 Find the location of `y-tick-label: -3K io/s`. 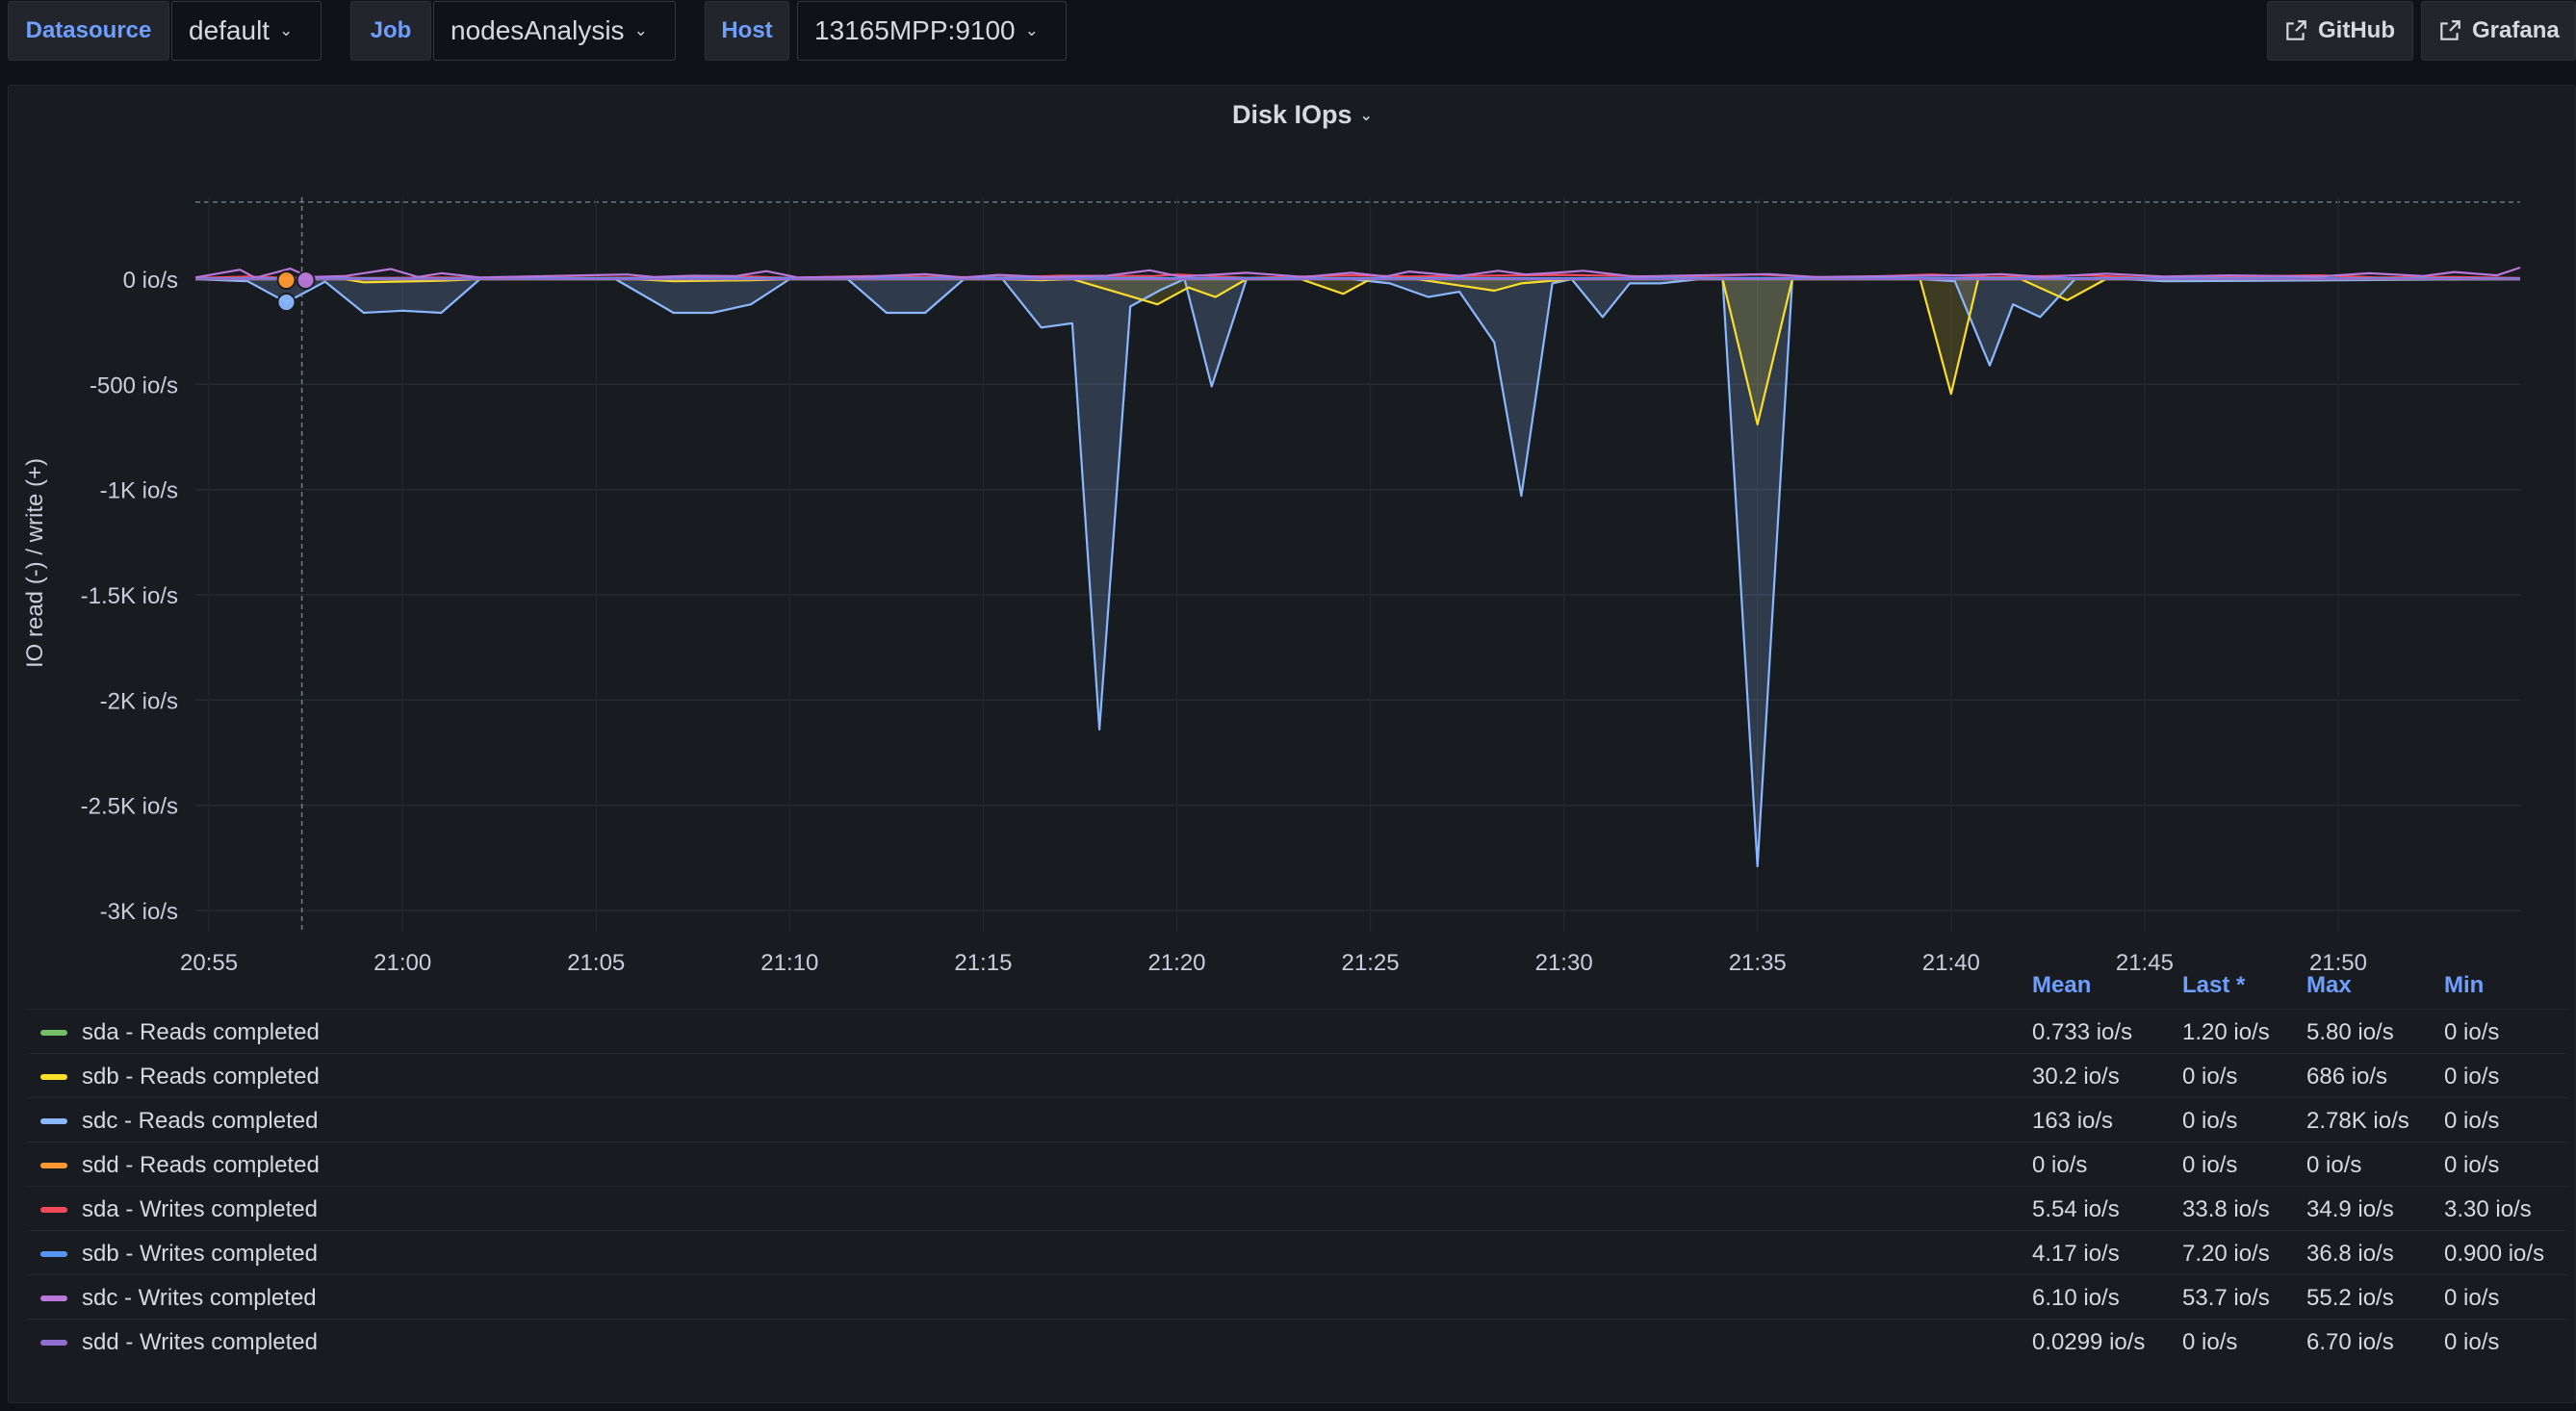

y-tick-label: -3K io/s is located at coordinates (139, 912).